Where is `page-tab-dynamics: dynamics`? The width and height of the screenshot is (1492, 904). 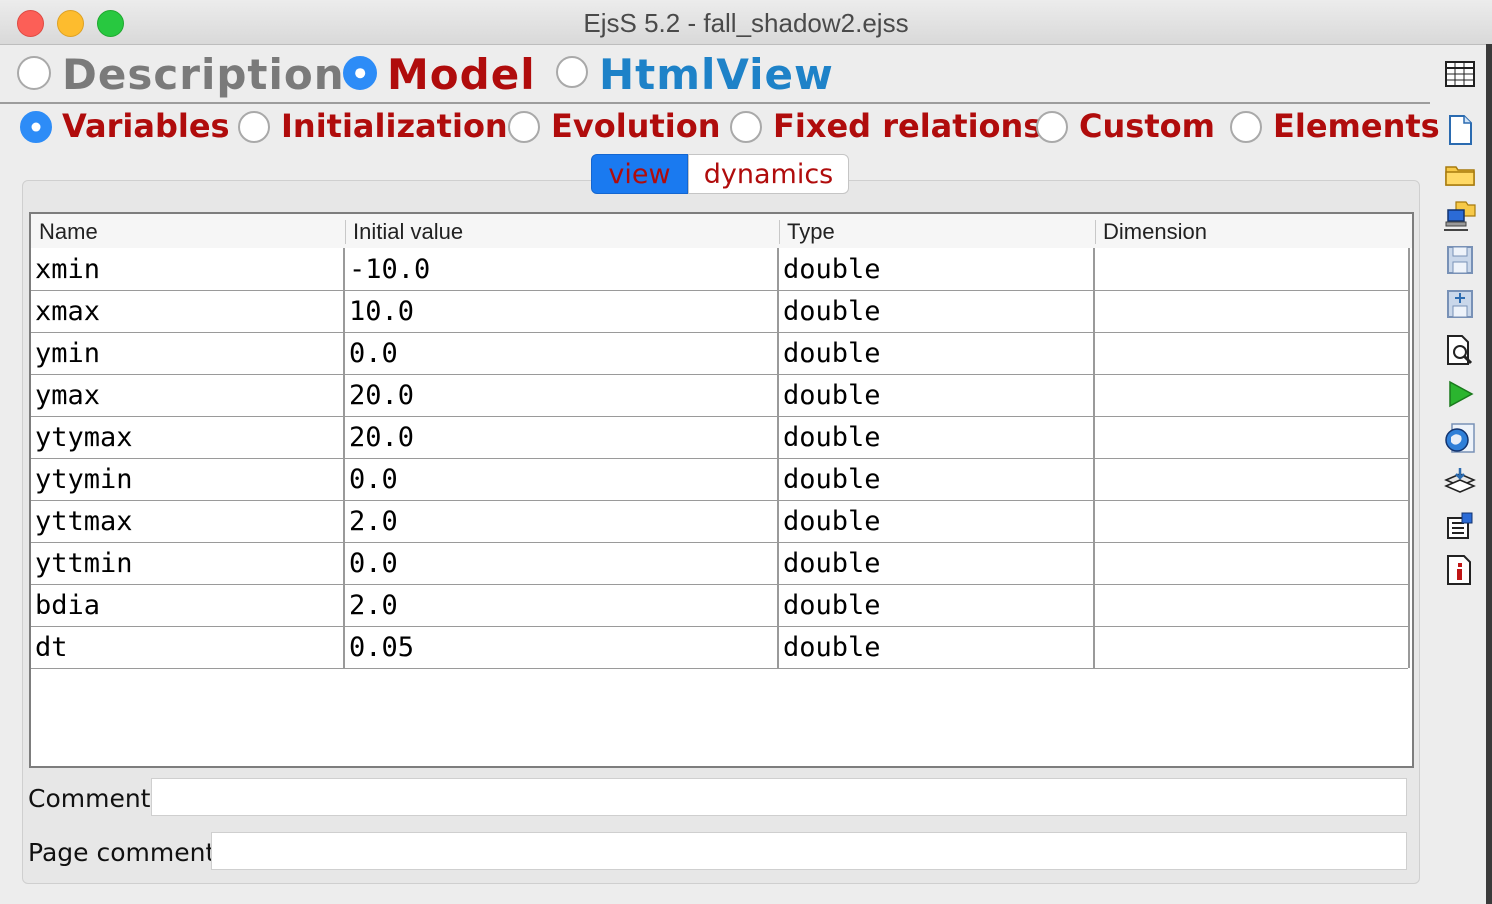 page-tab-dynamics: dynamics is located at coordinates (768, 174).